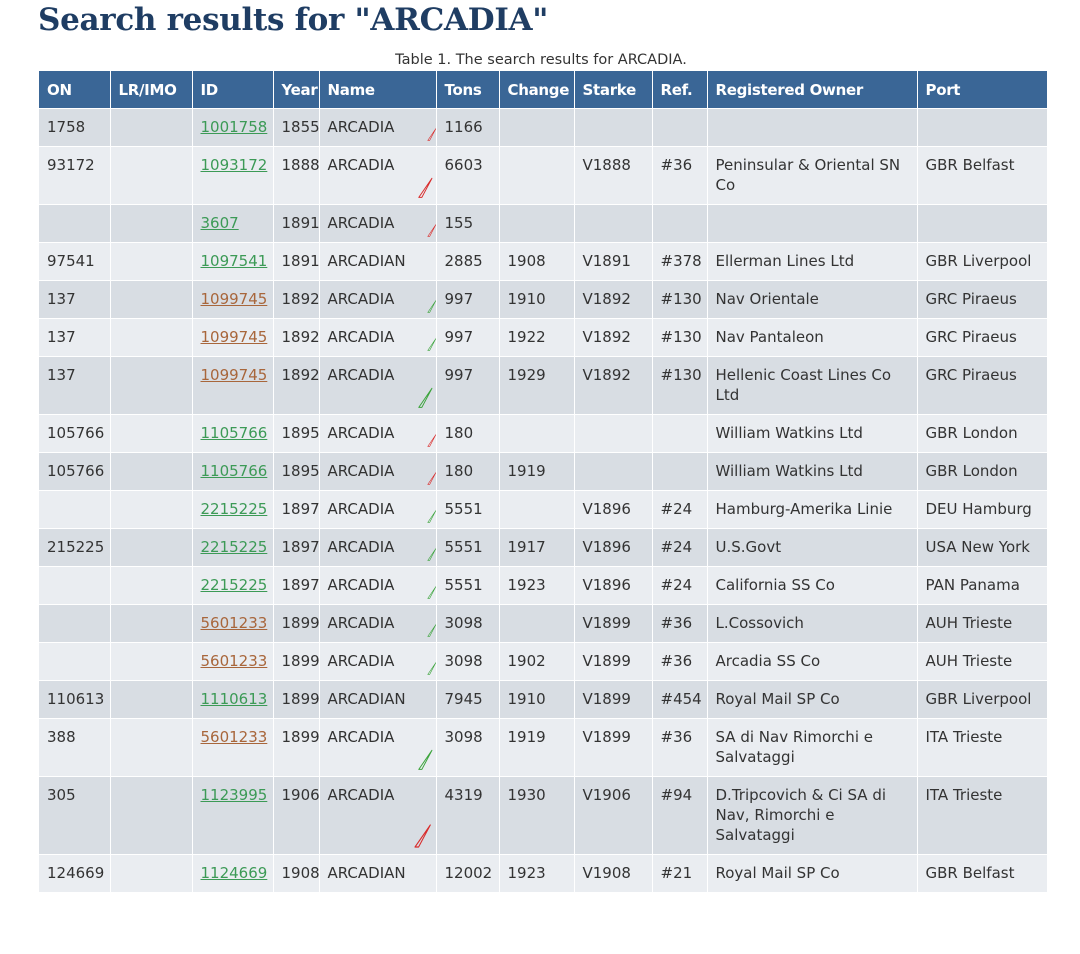 The height and width of the screenshot is (954, 1080). I want to click on cell-tons: 4319, so click(467, 815).